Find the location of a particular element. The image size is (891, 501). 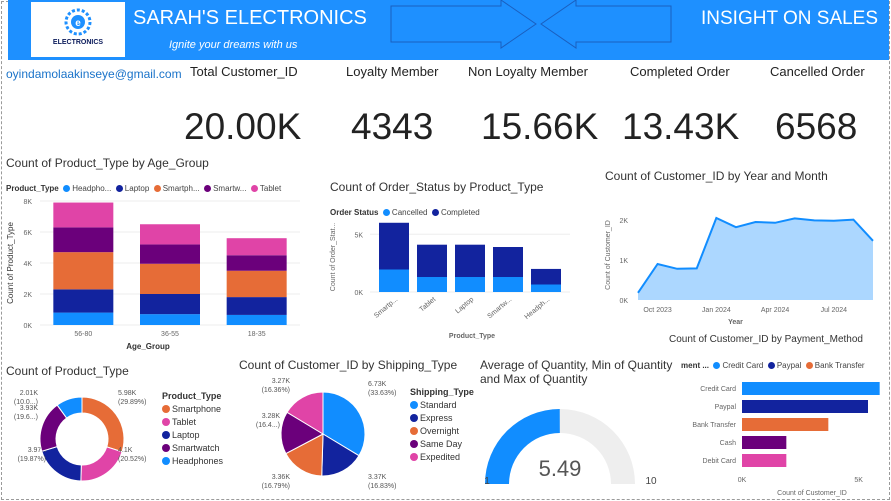

bar-segment-smartwatch is located at coordinates (83, 240).